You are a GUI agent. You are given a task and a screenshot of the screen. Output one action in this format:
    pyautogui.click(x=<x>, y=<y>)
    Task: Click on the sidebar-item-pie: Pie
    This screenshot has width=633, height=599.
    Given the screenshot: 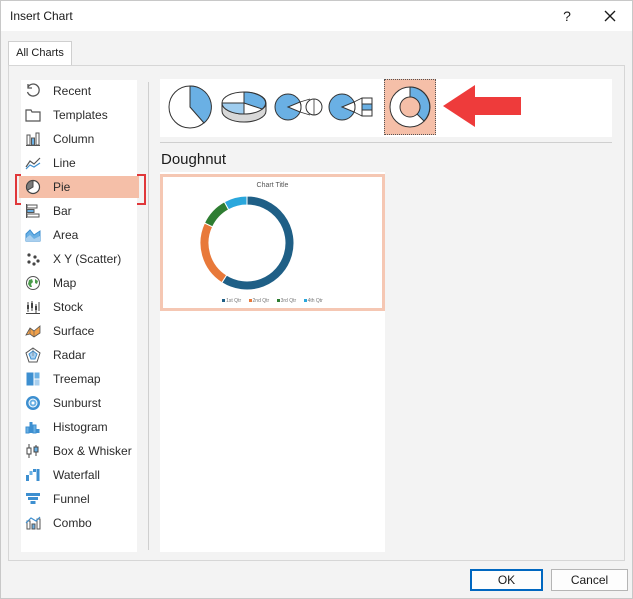 What is the action you would take?
    pyautogui.click(x=79, y=187)
    